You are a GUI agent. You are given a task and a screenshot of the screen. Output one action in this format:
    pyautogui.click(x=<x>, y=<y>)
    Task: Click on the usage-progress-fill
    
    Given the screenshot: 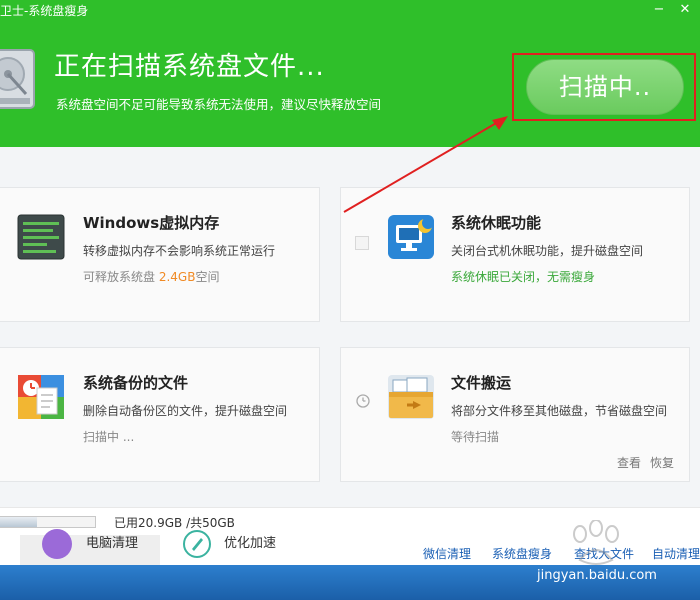 What is the action you would take?
    pyautogui.click(x=18, y=522)
    